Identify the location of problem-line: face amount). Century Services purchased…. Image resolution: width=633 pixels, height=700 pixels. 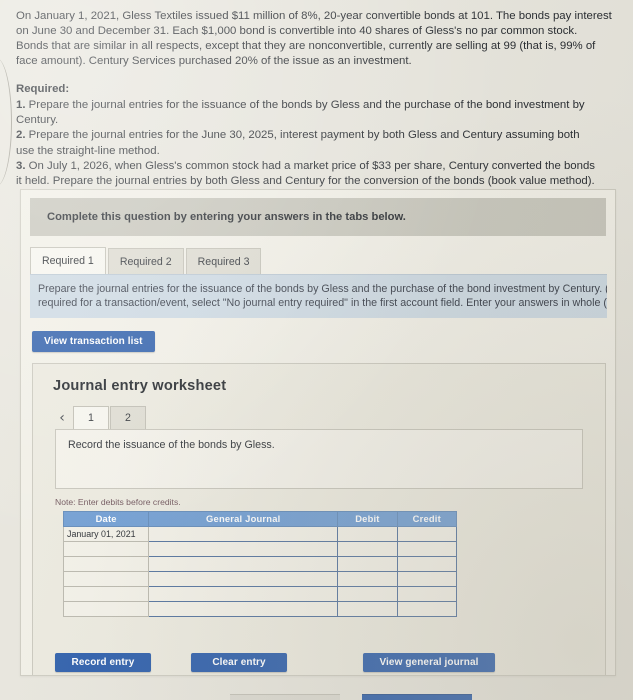
(214, 61).